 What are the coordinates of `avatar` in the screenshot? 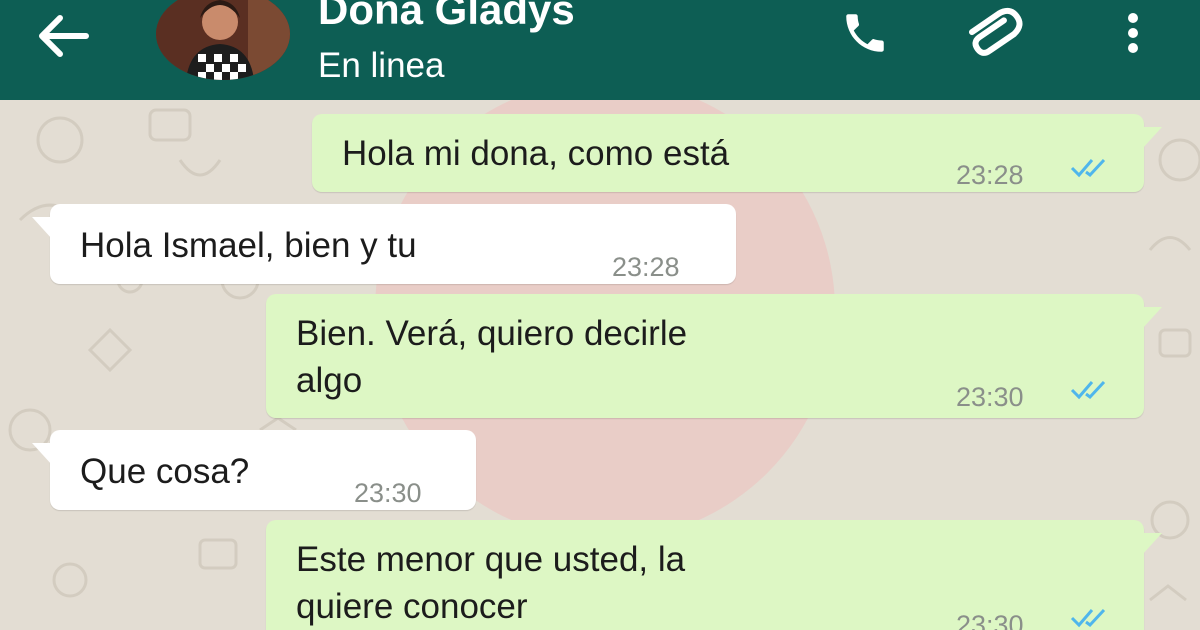 It's located at (223, 40).